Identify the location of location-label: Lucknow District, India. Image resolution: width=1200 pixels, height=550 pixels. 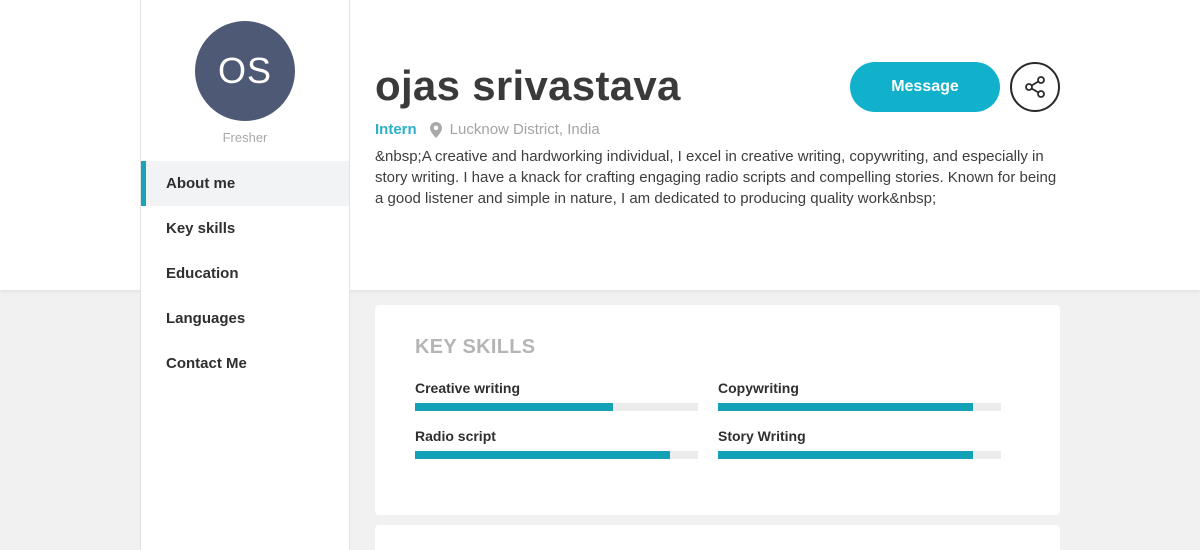
(524, 129).